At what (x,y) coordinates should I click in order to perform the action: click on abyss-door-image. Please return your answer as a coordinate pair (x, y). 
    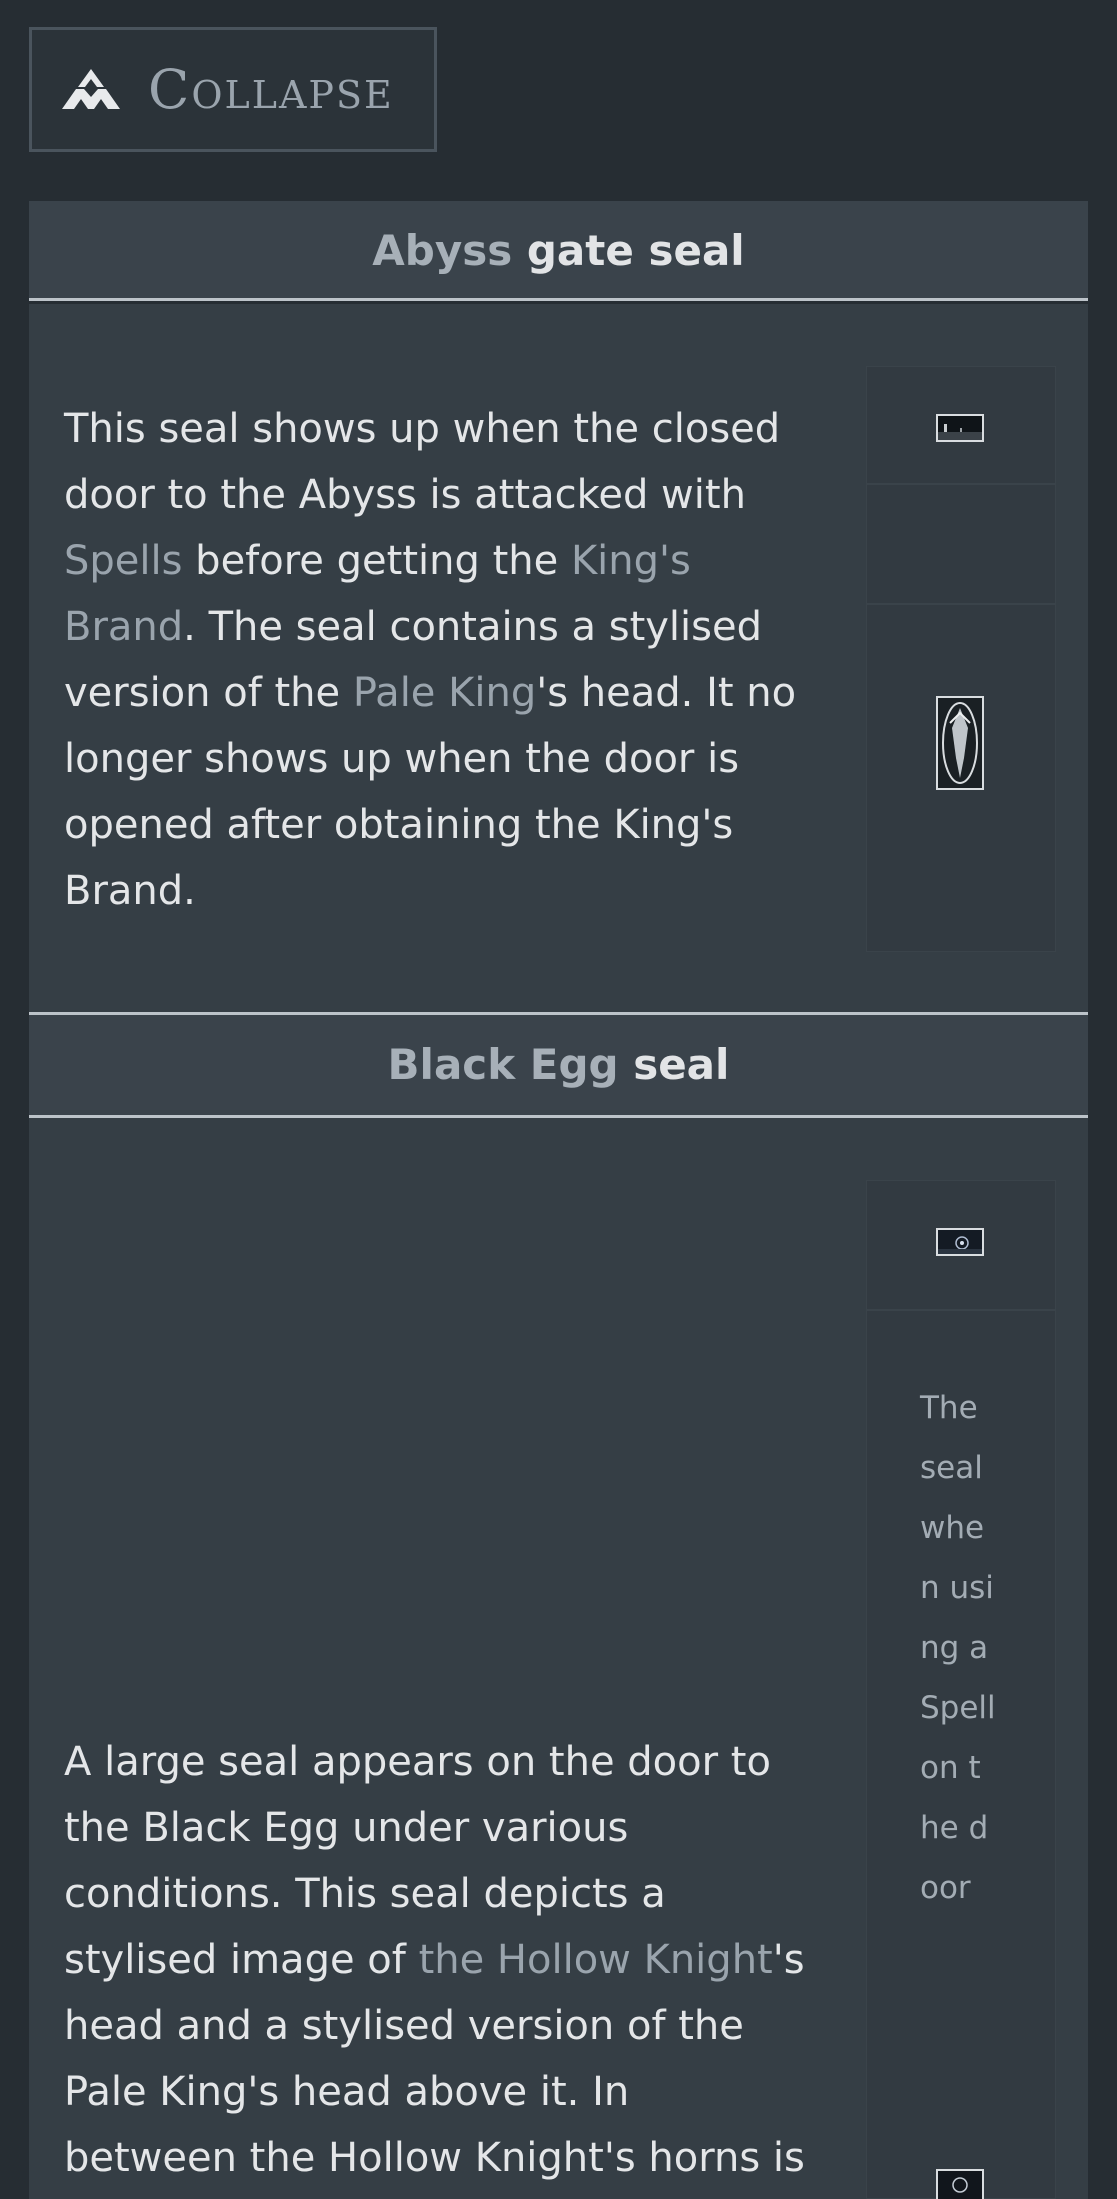
    Looking at the image, I should click on (960, 428).